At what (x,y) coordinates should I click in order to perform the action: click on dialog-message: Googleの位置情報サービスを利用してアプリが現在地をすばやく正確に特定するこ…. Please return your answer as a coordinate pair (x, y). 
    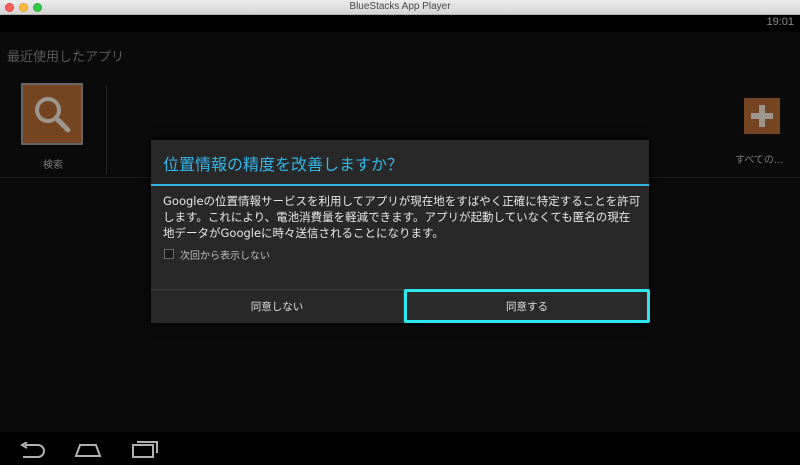
    Looking at the image, I should click on (402, 217).